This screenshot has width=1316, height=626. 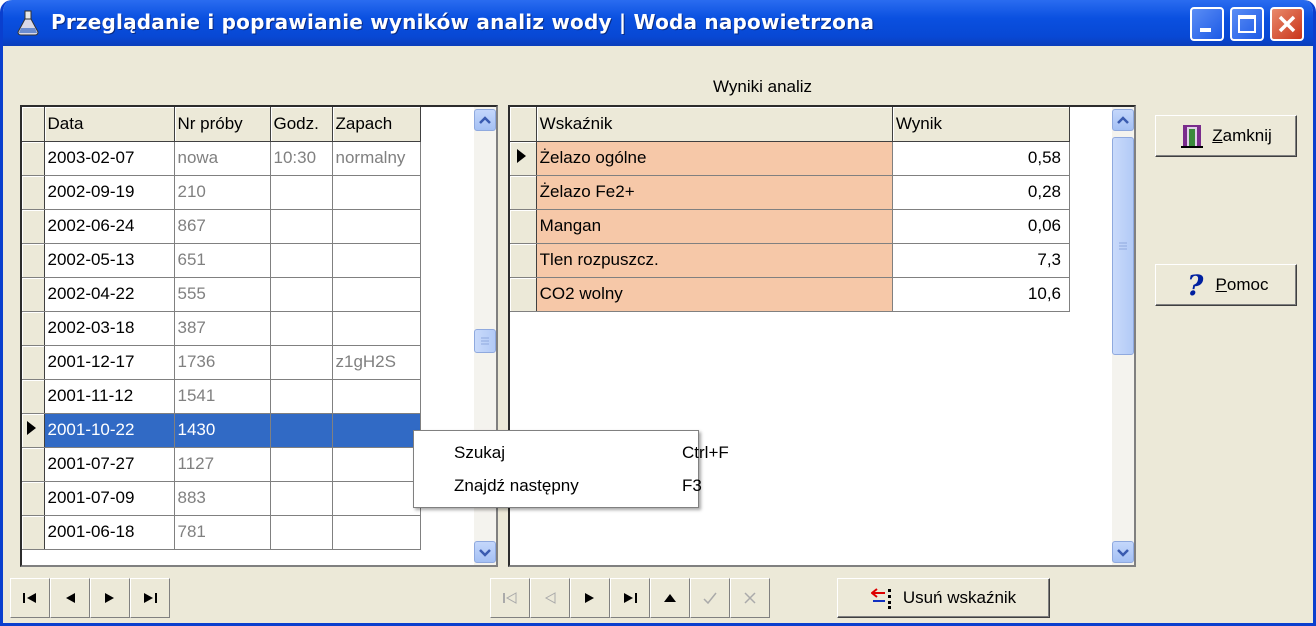 I want to click on table-row: 2001-12-17 1736 z1gH2S, so click(x=236, y=362).